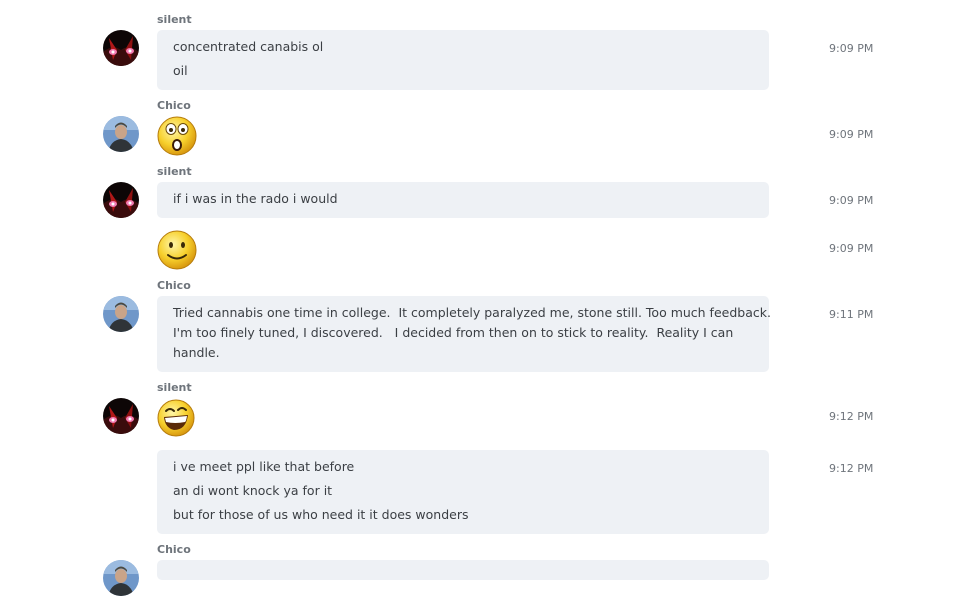 The width and height of the screenshot is (978, 596). I want to click on surprised-emoji, so click(177, 136).